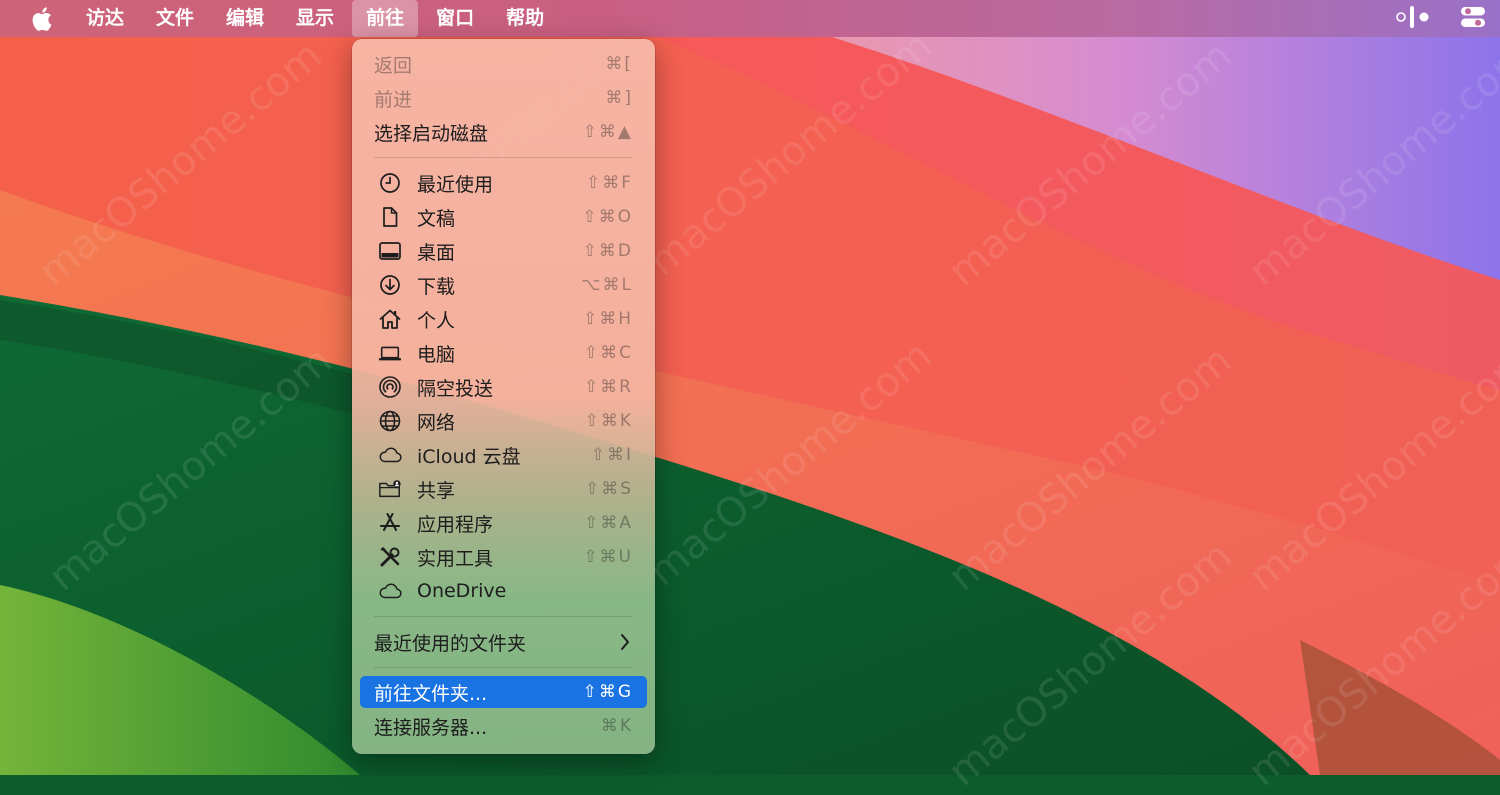  What do you see at coordinates (436, 218) in the screenshot?
I see `menu-item-label: 文稿` at bounding box center [436, 218].